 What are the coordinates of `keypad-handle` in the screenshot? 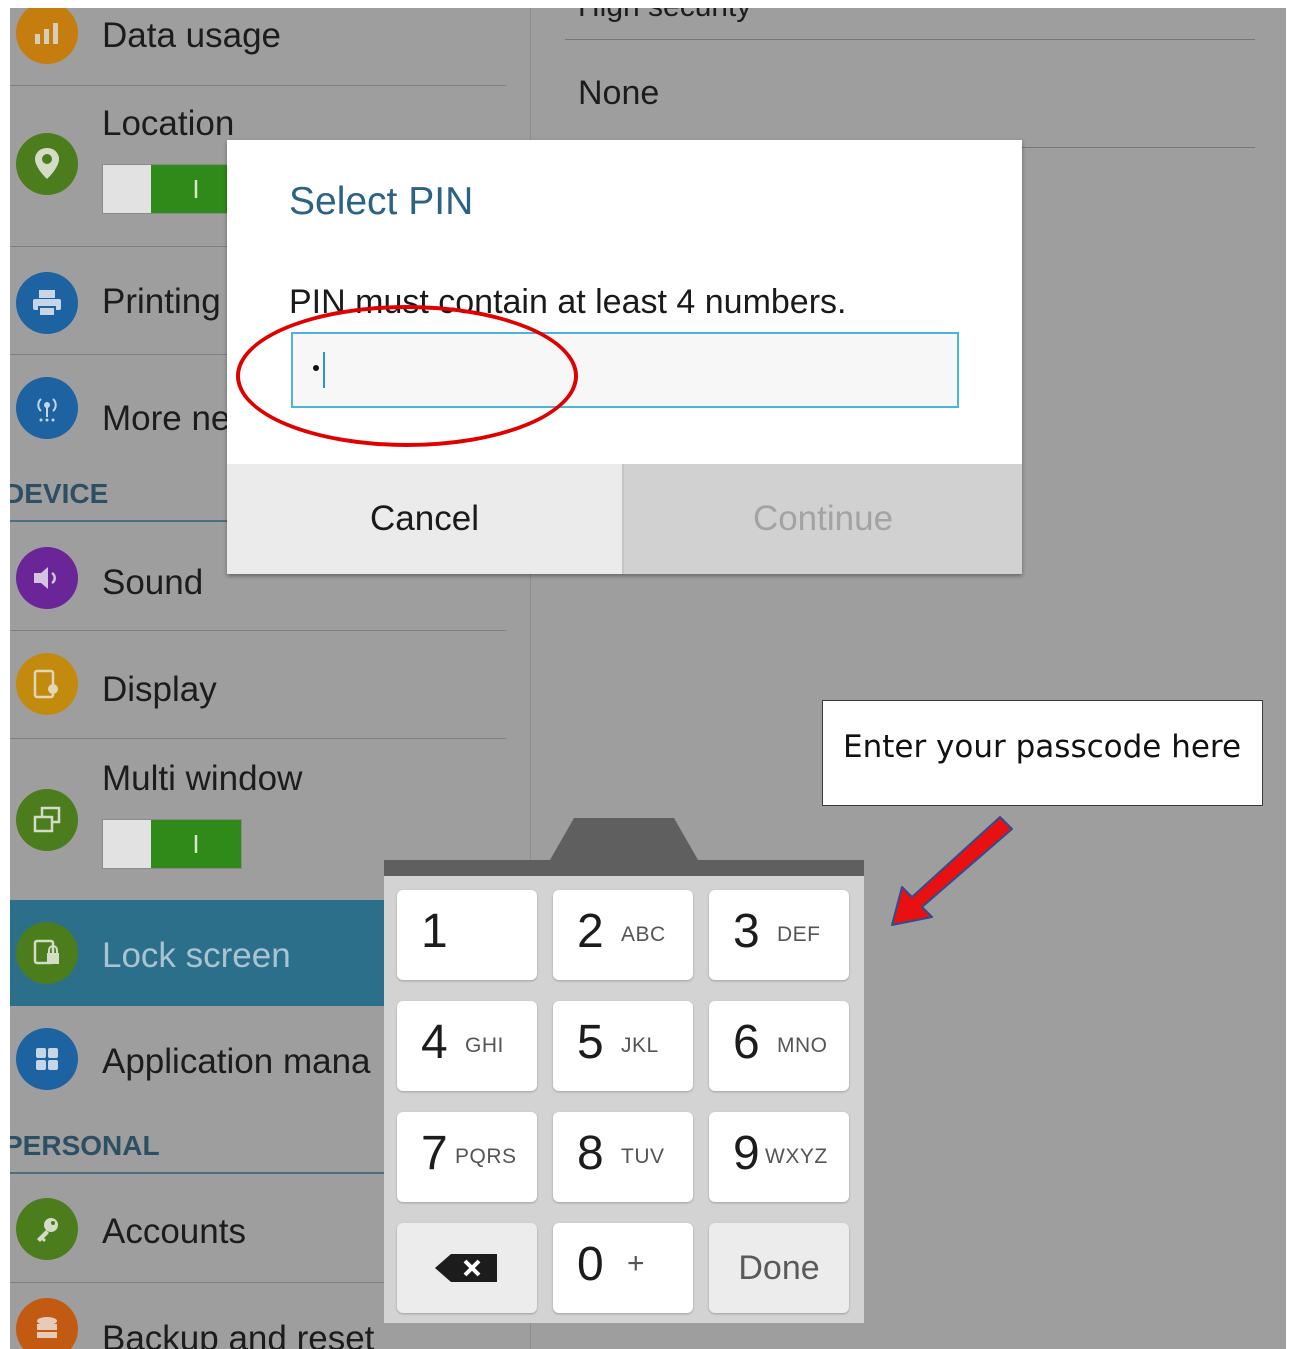 It's located at (624, 847).